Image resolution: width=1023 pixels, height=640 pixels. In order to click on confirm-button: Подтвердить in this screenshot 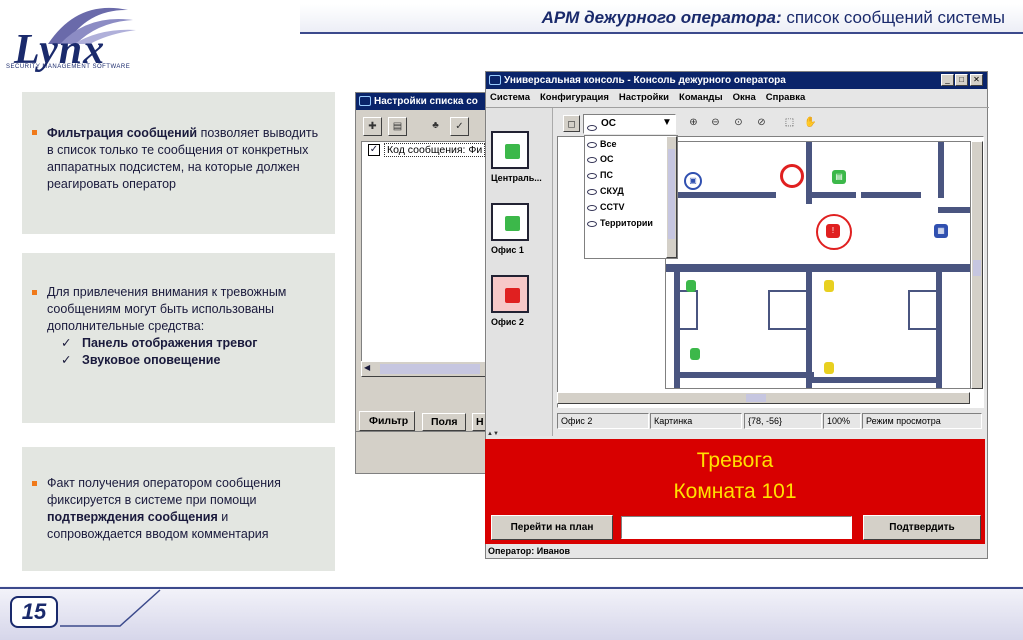, I will do `click(922, 527)`.